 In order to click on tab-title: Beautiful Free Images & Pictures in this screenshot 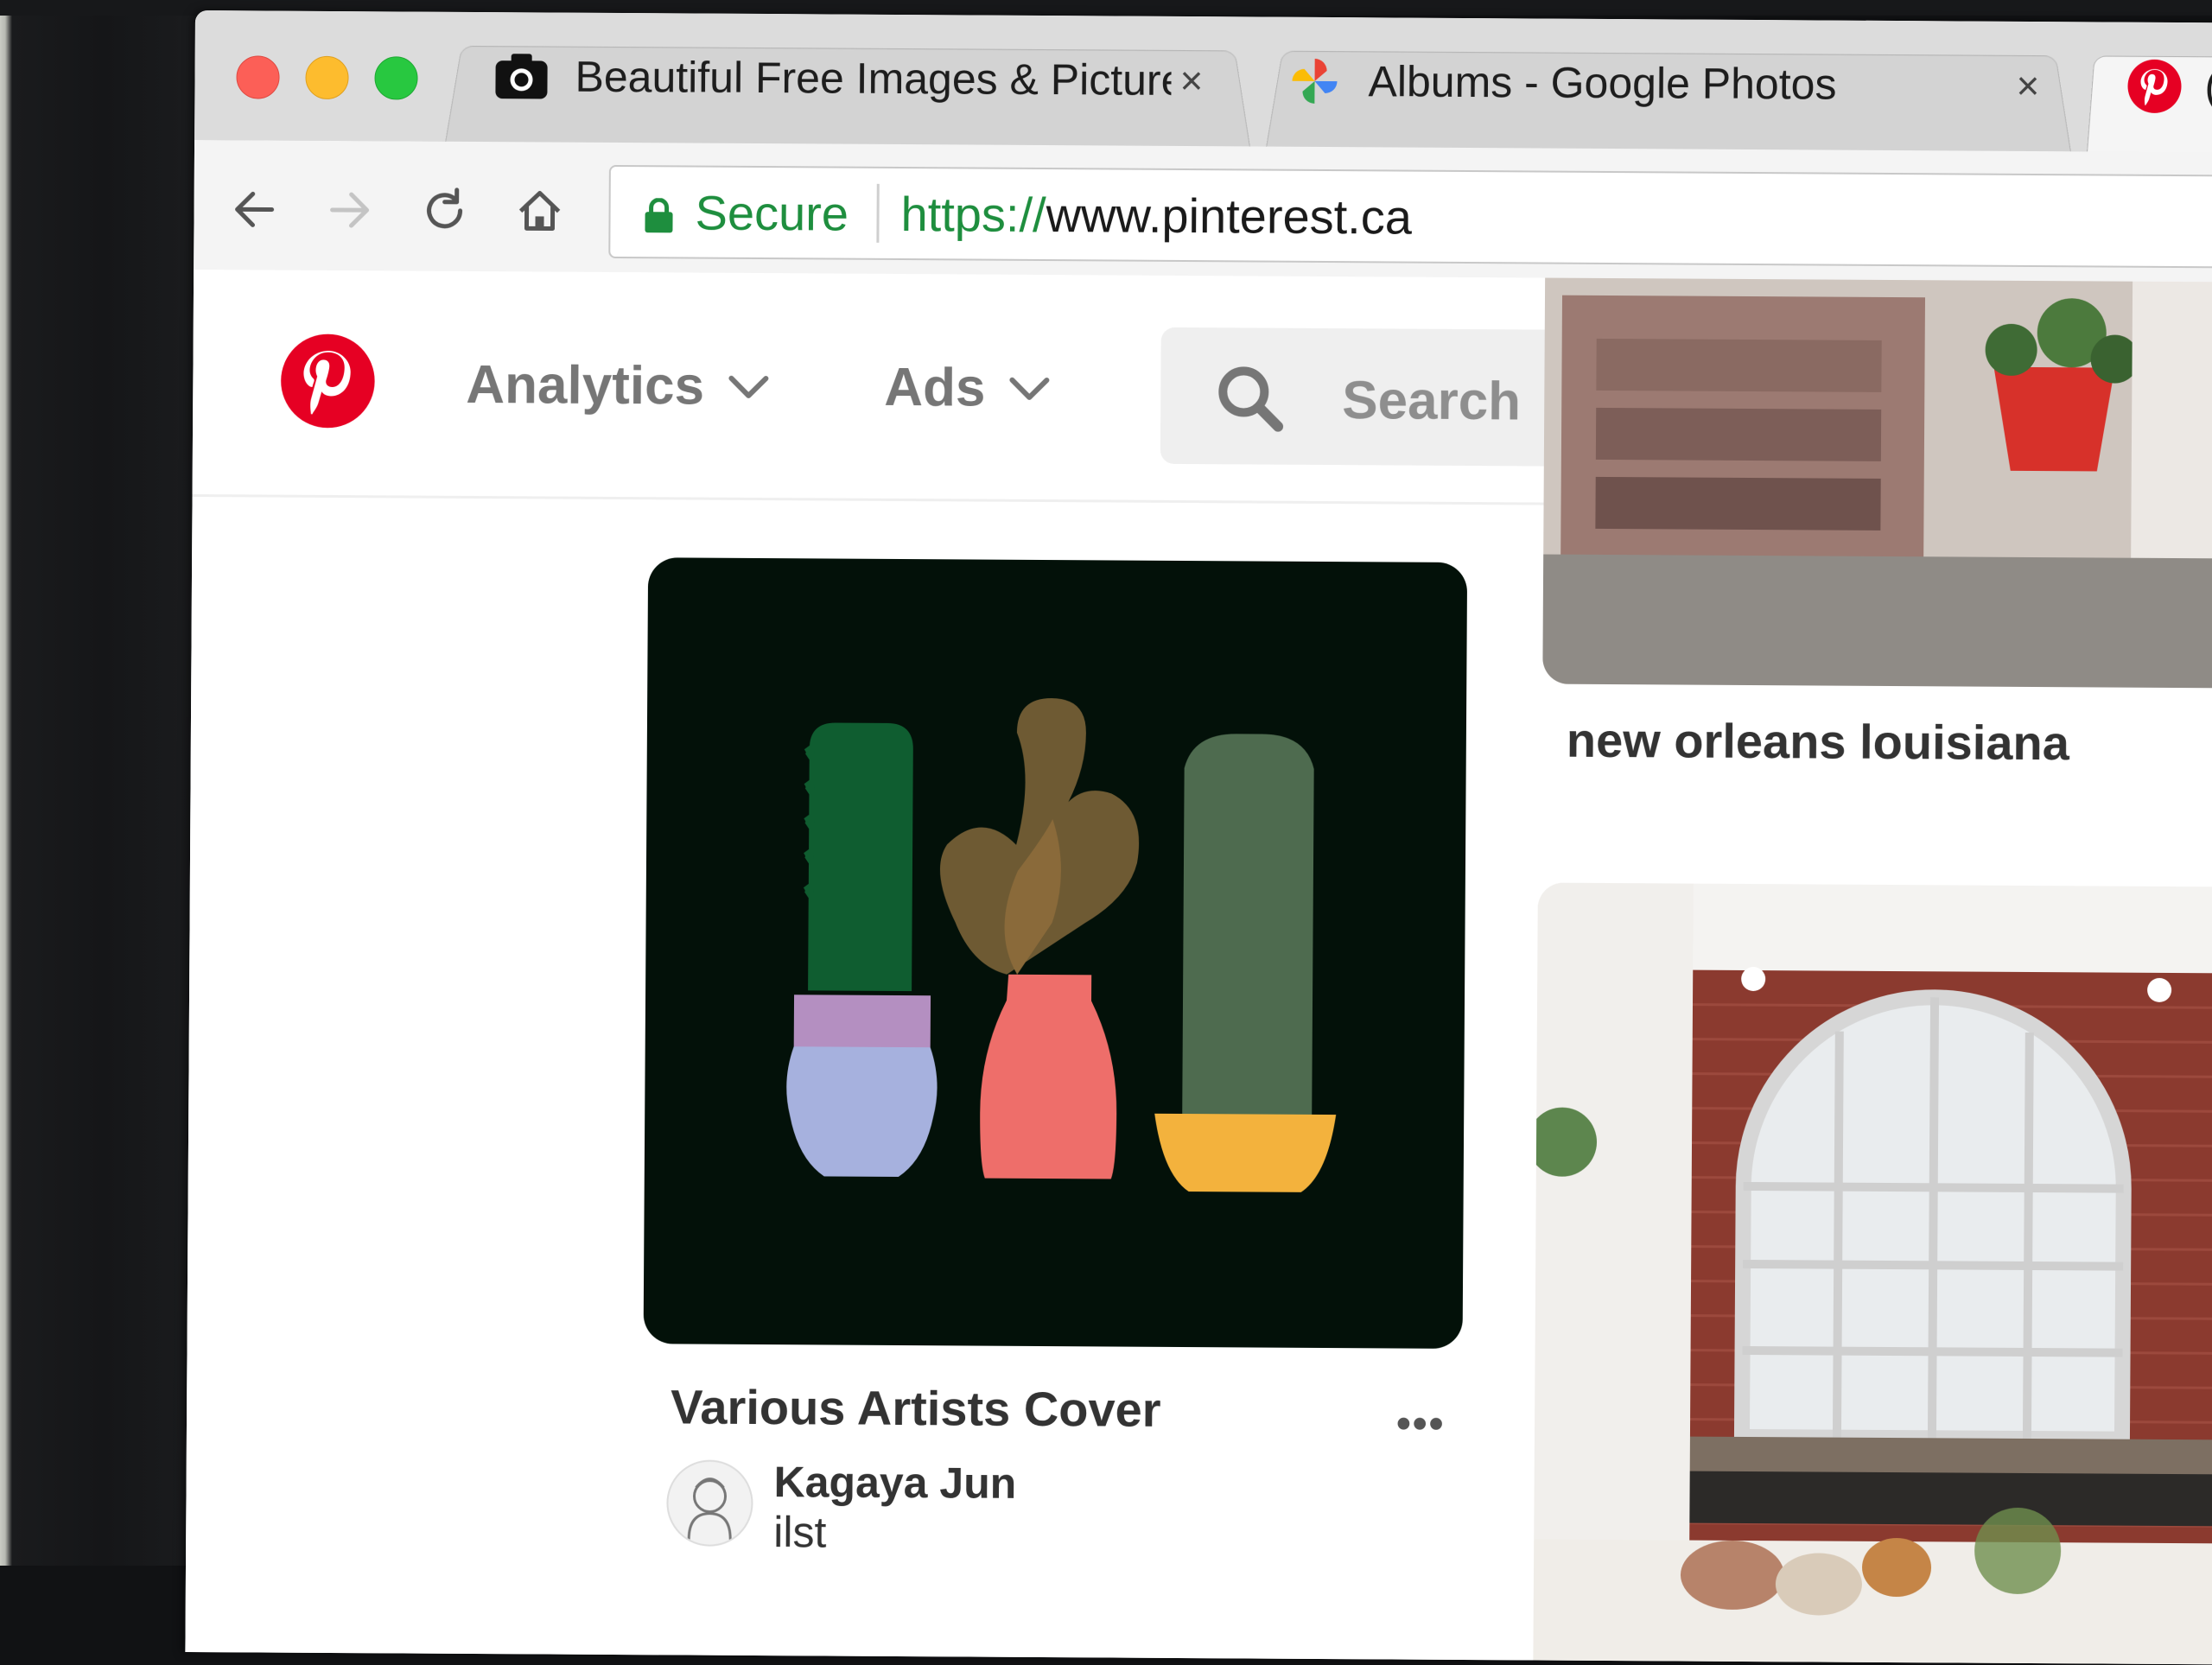, I will do `click(873, 79)`.